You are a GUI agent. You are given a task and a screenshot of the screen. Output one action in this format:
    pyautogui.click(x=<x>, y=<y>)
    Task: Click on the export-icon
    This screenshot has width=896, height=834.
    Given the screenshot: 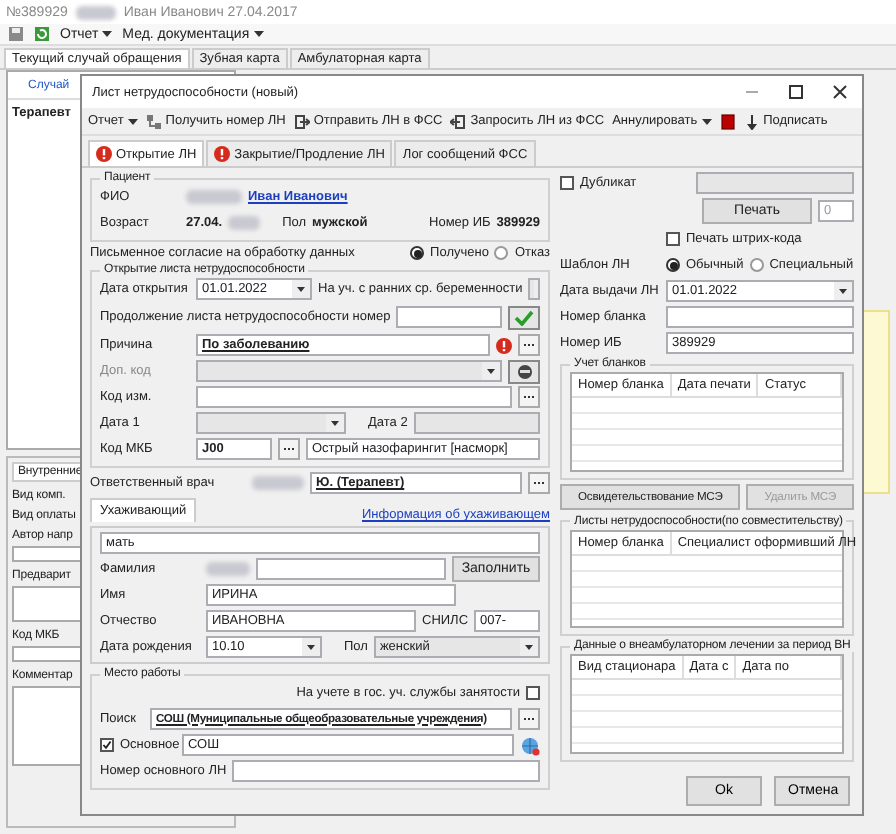 What is the action you would take?
    pyautogui.click(x=301, y=121)
    